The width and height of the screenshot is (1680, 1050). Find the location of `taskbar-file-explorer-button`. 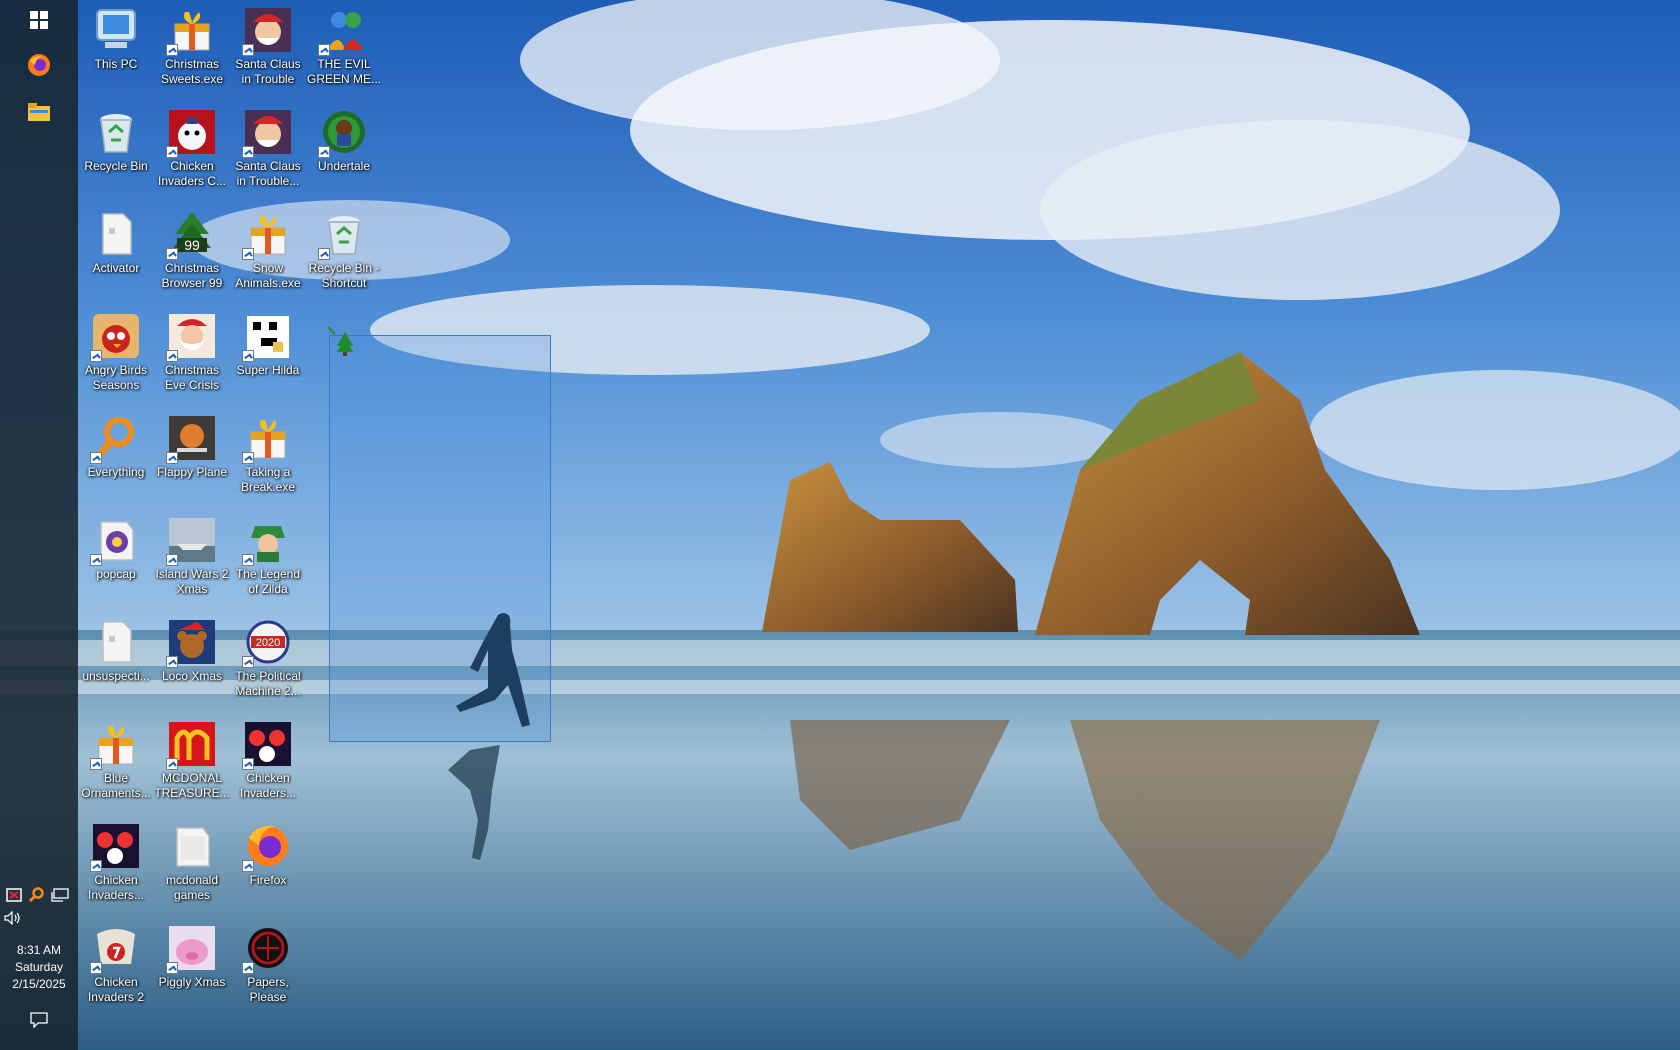

taskbar-file-explorer-button is located at coordinates (39, 112).